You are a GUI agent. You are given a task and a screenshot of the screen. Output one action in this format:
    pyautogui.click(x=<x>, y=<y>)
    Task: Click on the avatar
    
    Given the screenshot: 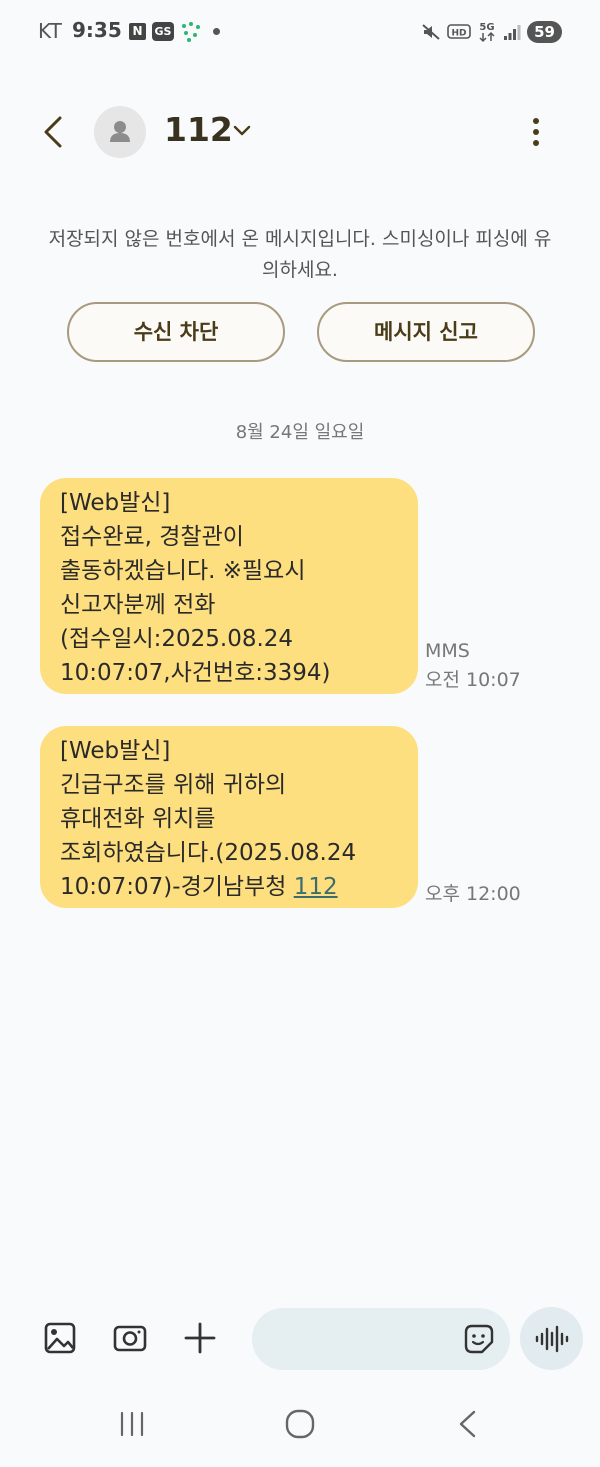 What is the action you would take?
    pyautogui.click(x=120, y=132)
    